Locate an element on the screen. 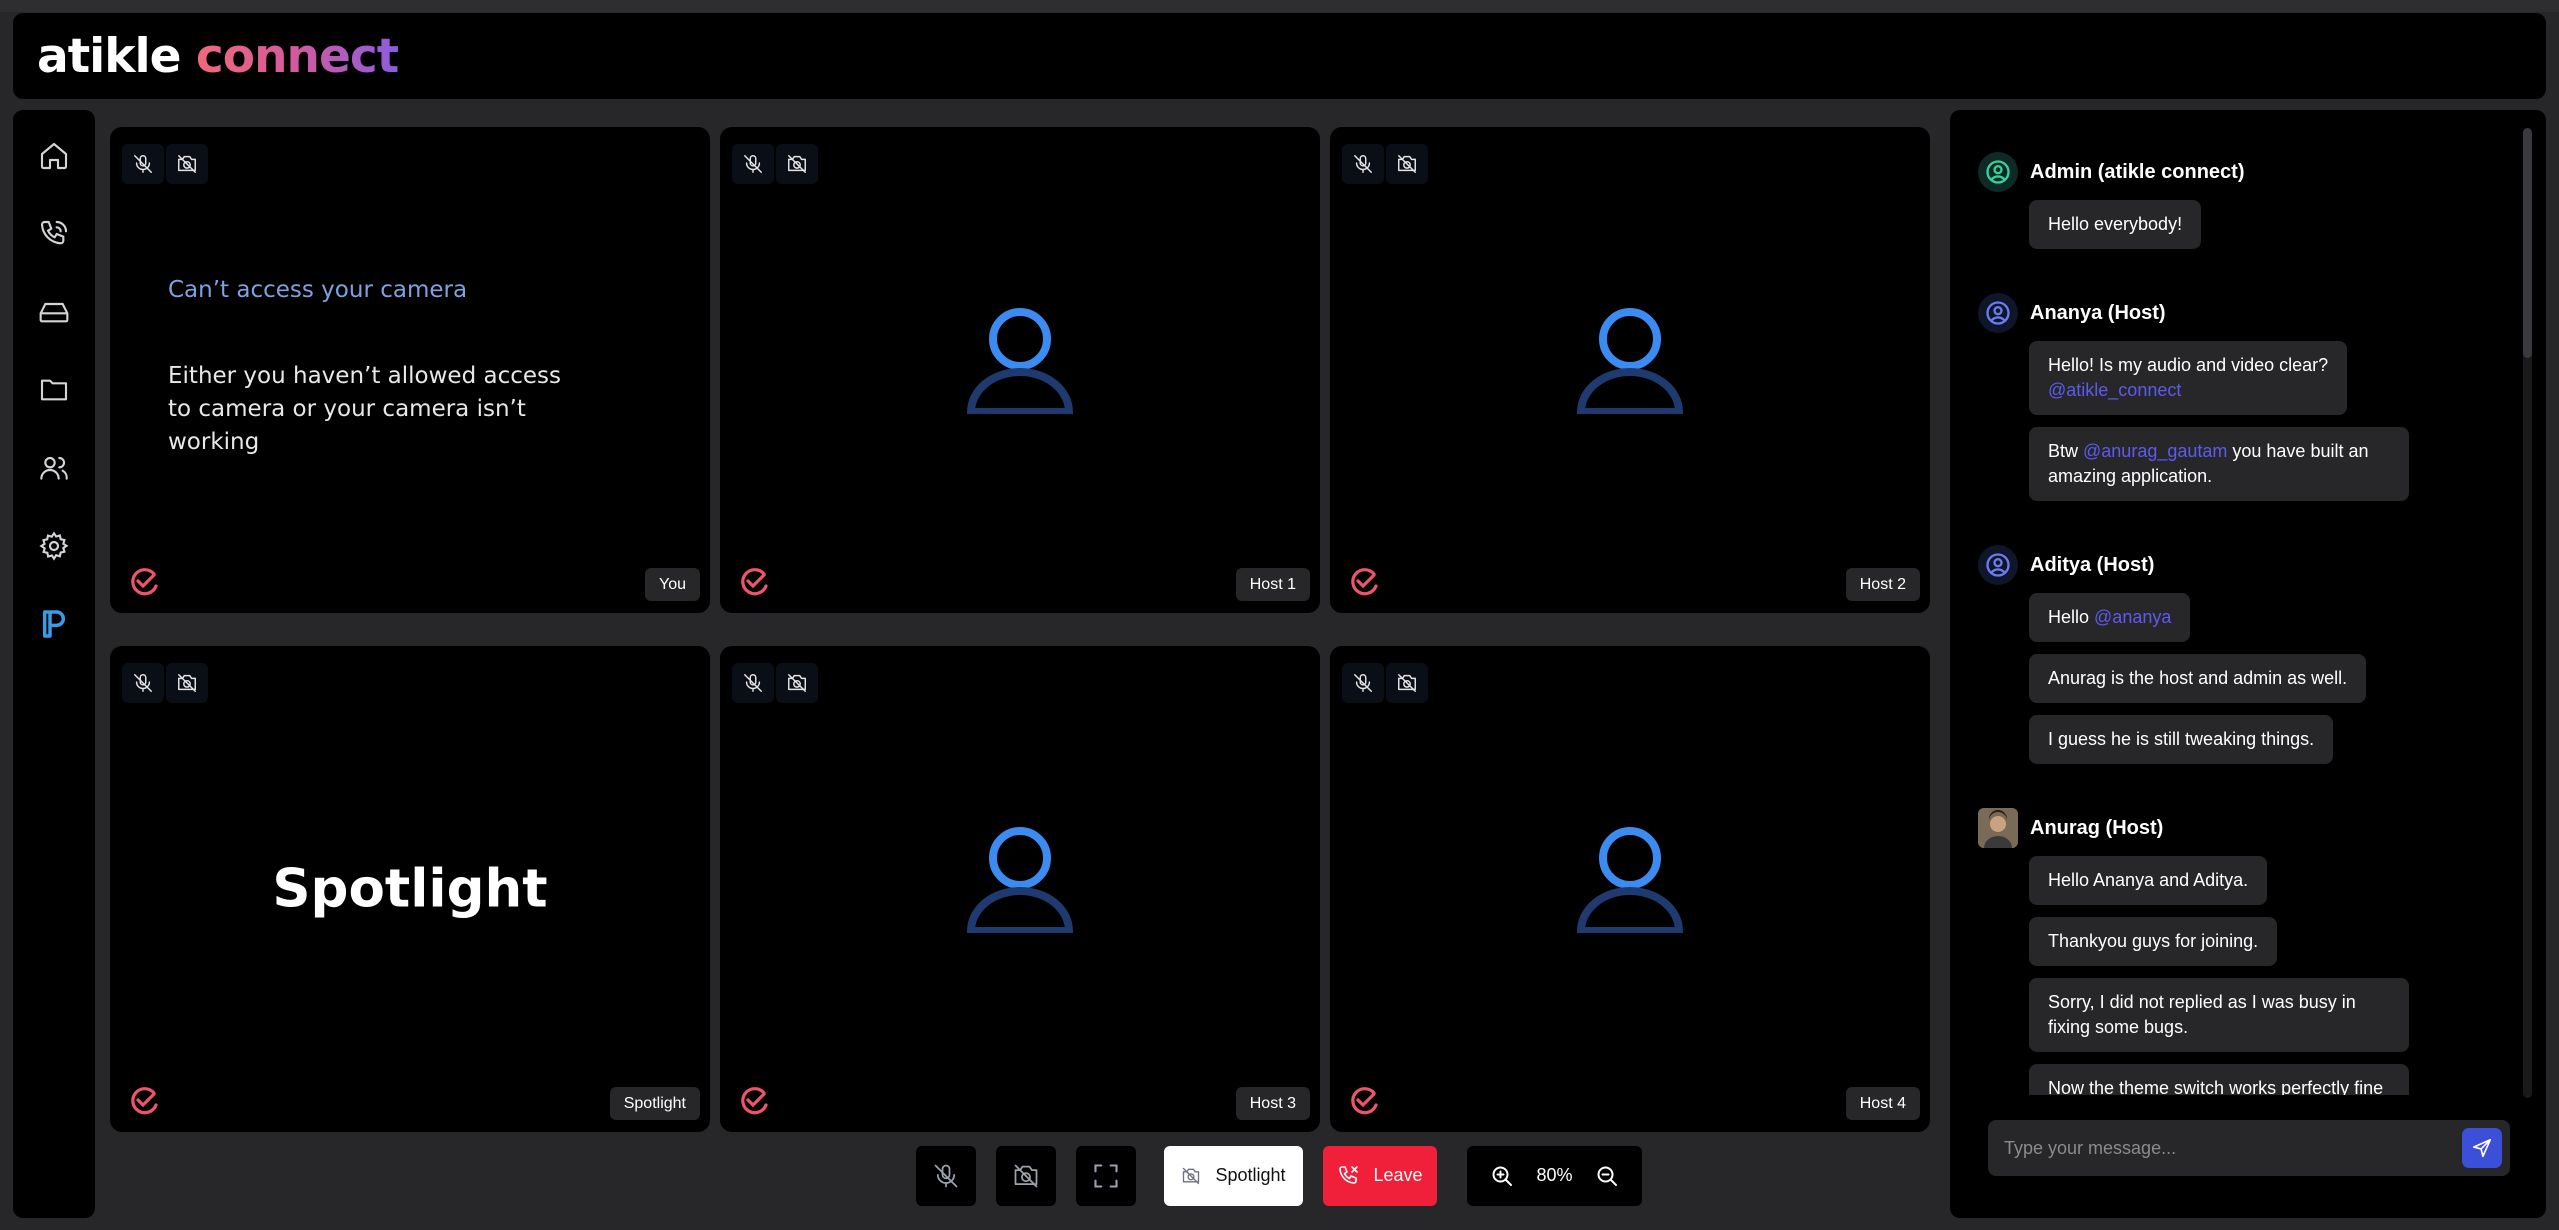 Image resolution: width=2559 pixels, height=1230 pixels. sidebar-item-storage is located at coordinates (54, 312).